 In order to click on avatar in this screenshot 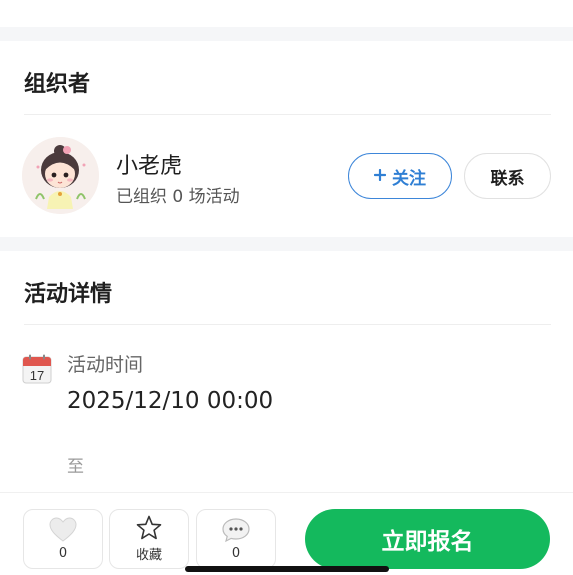, I will do `click(60, 175)`.